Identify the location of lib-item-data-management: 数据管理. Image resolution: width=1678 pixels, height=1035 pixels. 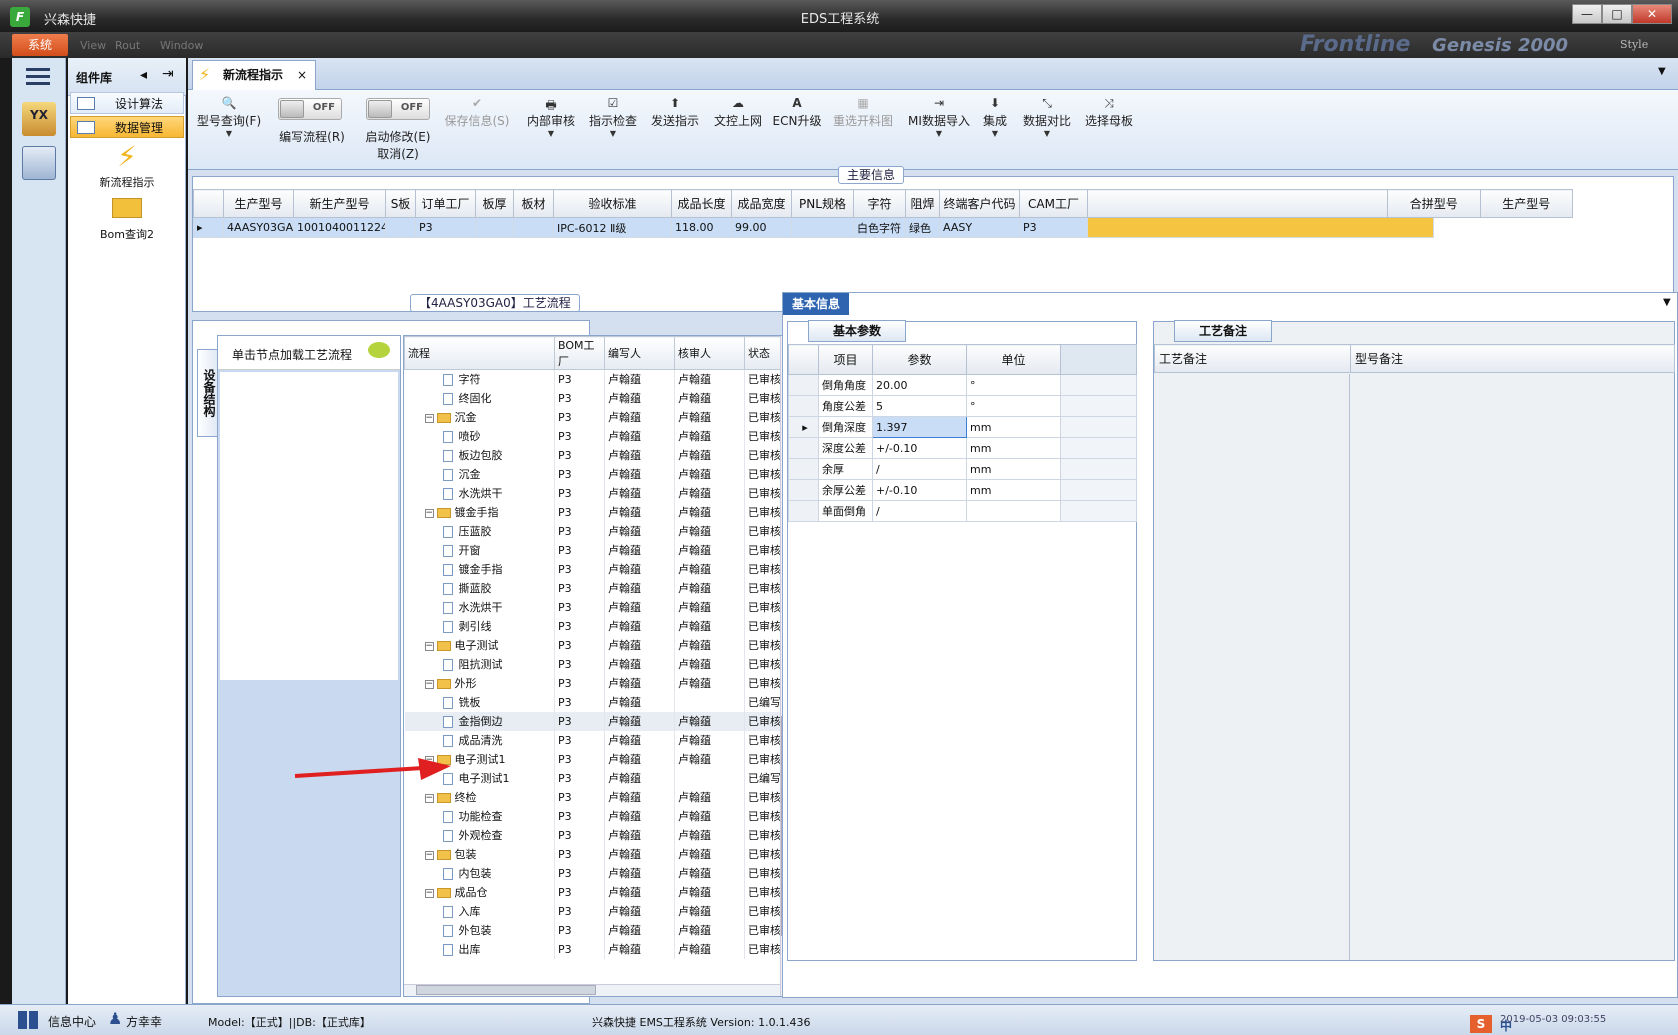
(127, 127).